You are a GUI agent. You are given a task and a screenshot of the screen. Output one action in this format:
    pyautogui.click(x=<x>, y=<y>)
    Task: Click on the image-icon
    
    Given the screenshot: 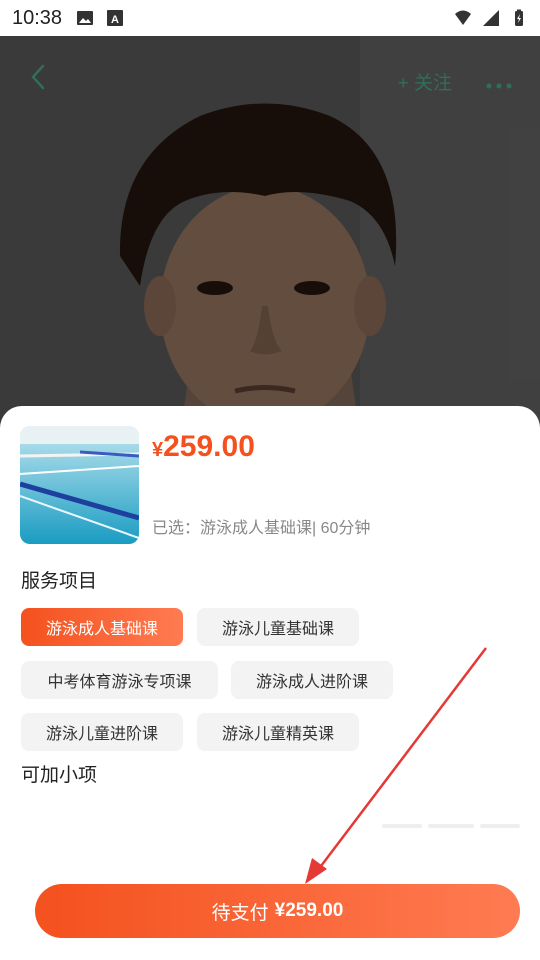 What is the action you would take?
    pyautogui.click(x=85, y=18)
    